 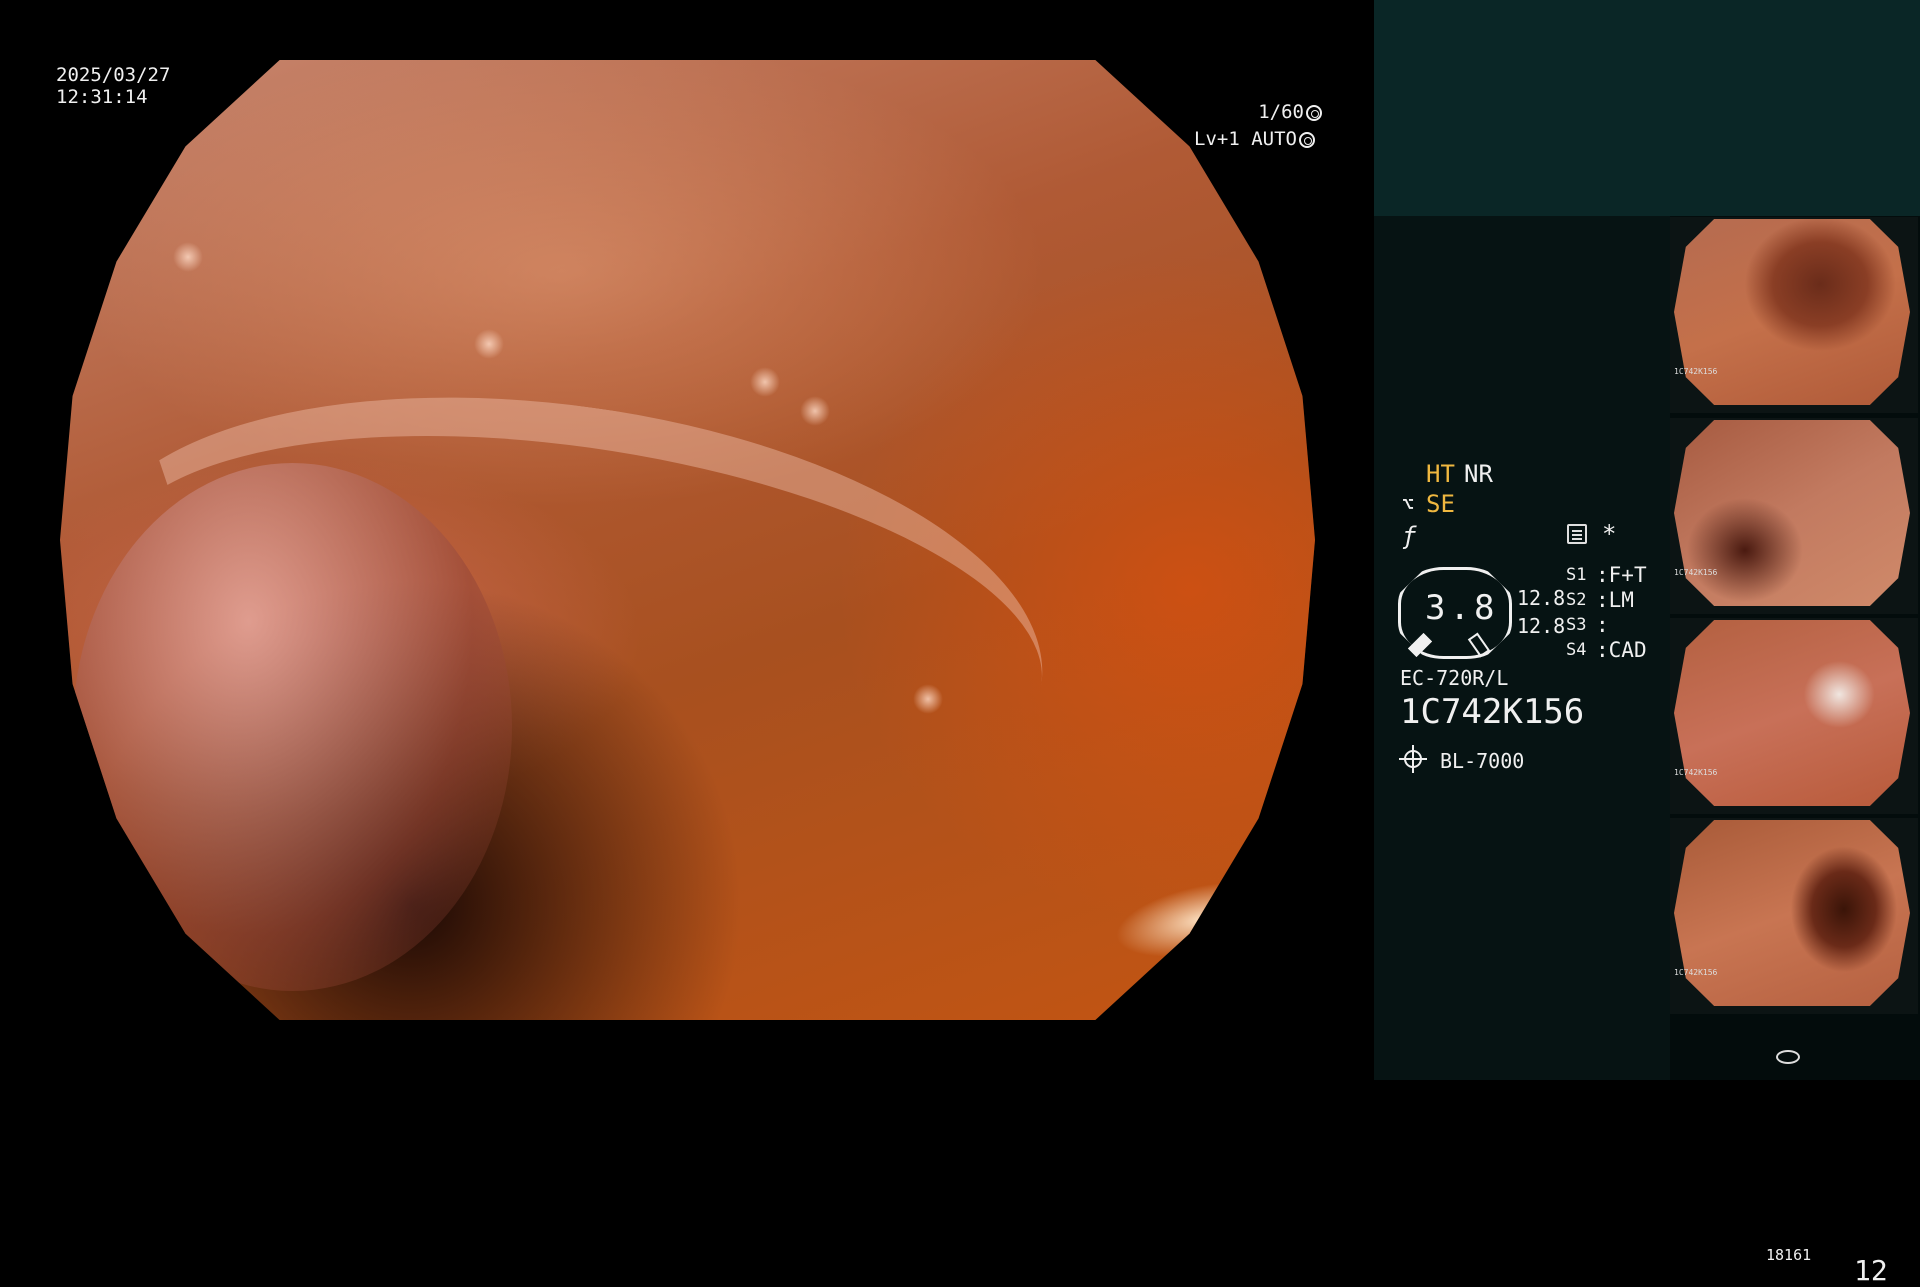 What do you see at coordinates (1217, 139) in the screenshot?
I see `brightness-level: Lv+1` at bounding box center [1217, 139].